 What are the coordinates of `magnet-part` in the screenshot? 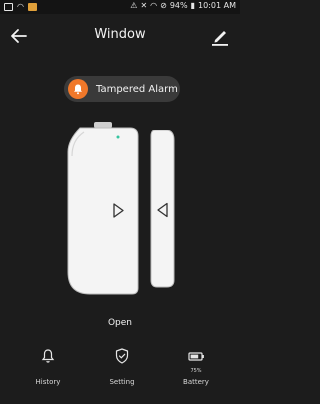 It's located at (162, 209).